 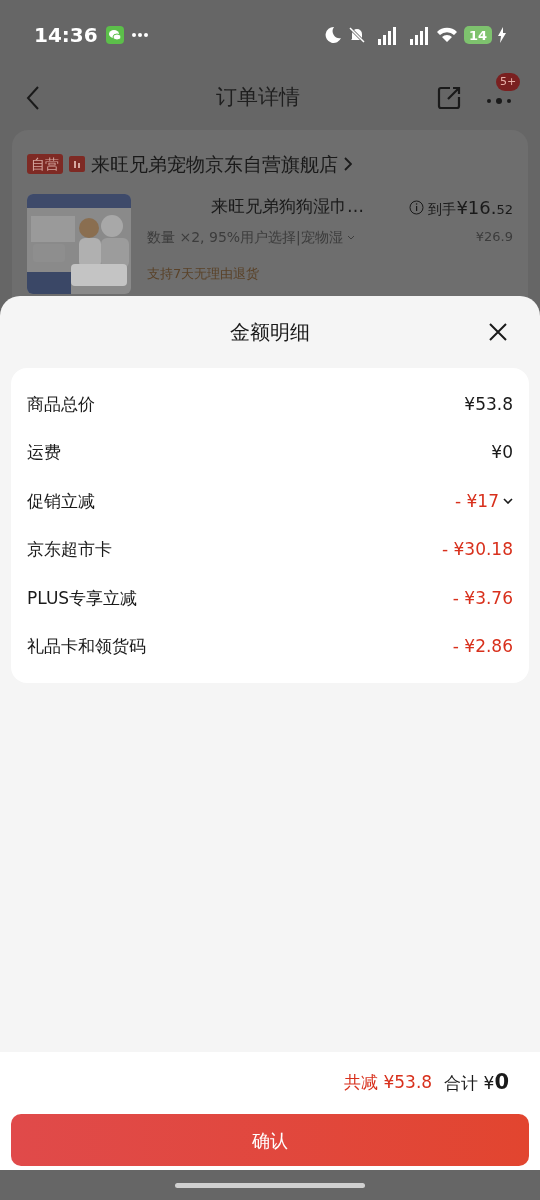 I want to click on row-amount: - ¥3.76, so click(x=482, y=598).